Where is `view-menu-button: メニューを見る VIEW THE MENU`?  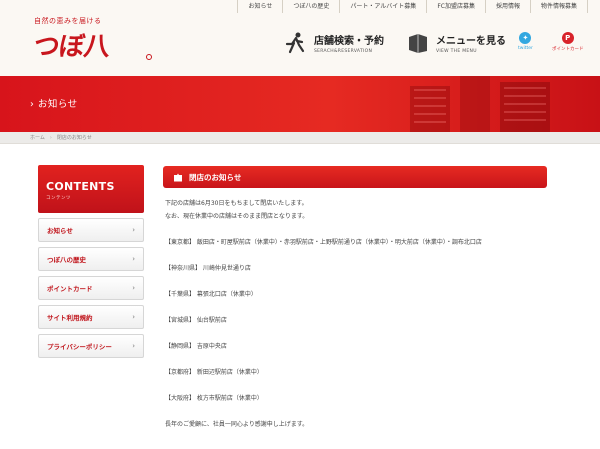
view-menu-button: メニューを見る VIEW THE MENU is located at coordinates (456, 43).